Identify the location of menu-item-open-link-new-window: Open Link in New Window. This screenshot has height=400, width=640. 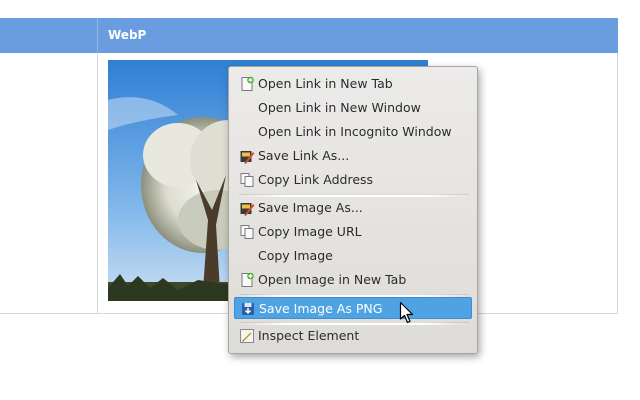
(353, 108).